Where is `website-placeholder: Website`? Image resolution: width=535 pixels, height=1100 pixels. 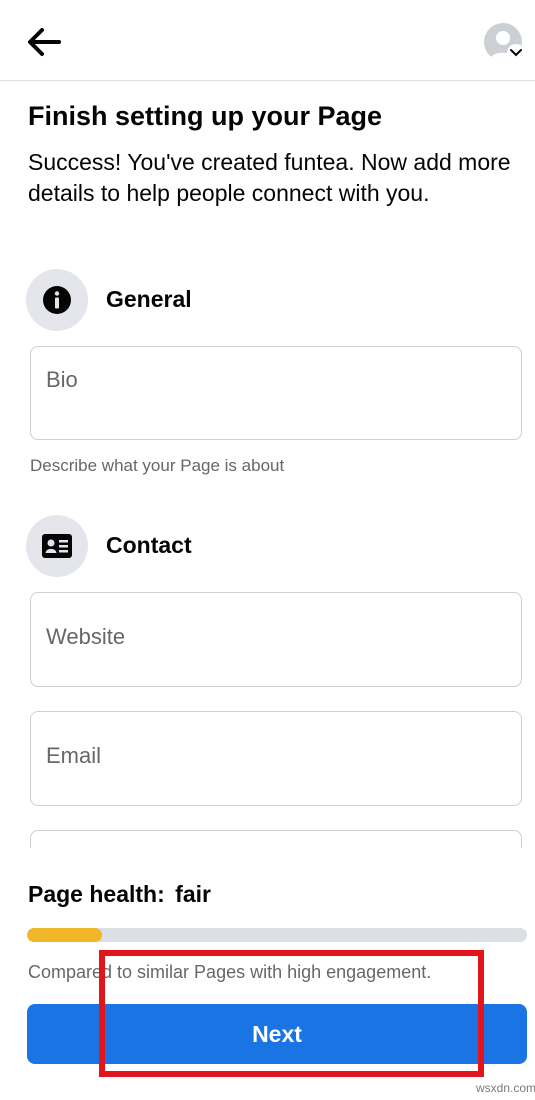
website-placeholder: Website is located at coordinates (86, 636).